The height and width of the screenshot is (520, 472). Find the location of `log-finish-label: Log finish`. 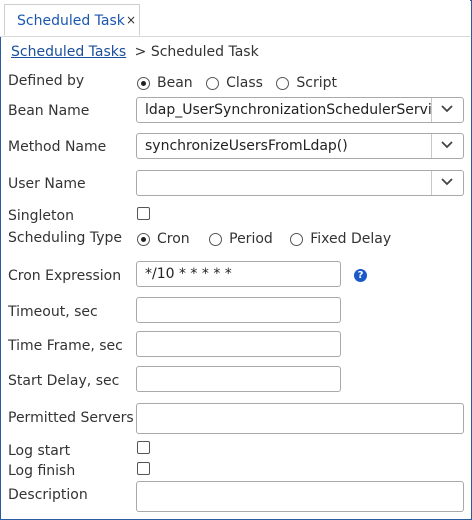

log-finish-label: Log finish is located at coordinates (42, 471).